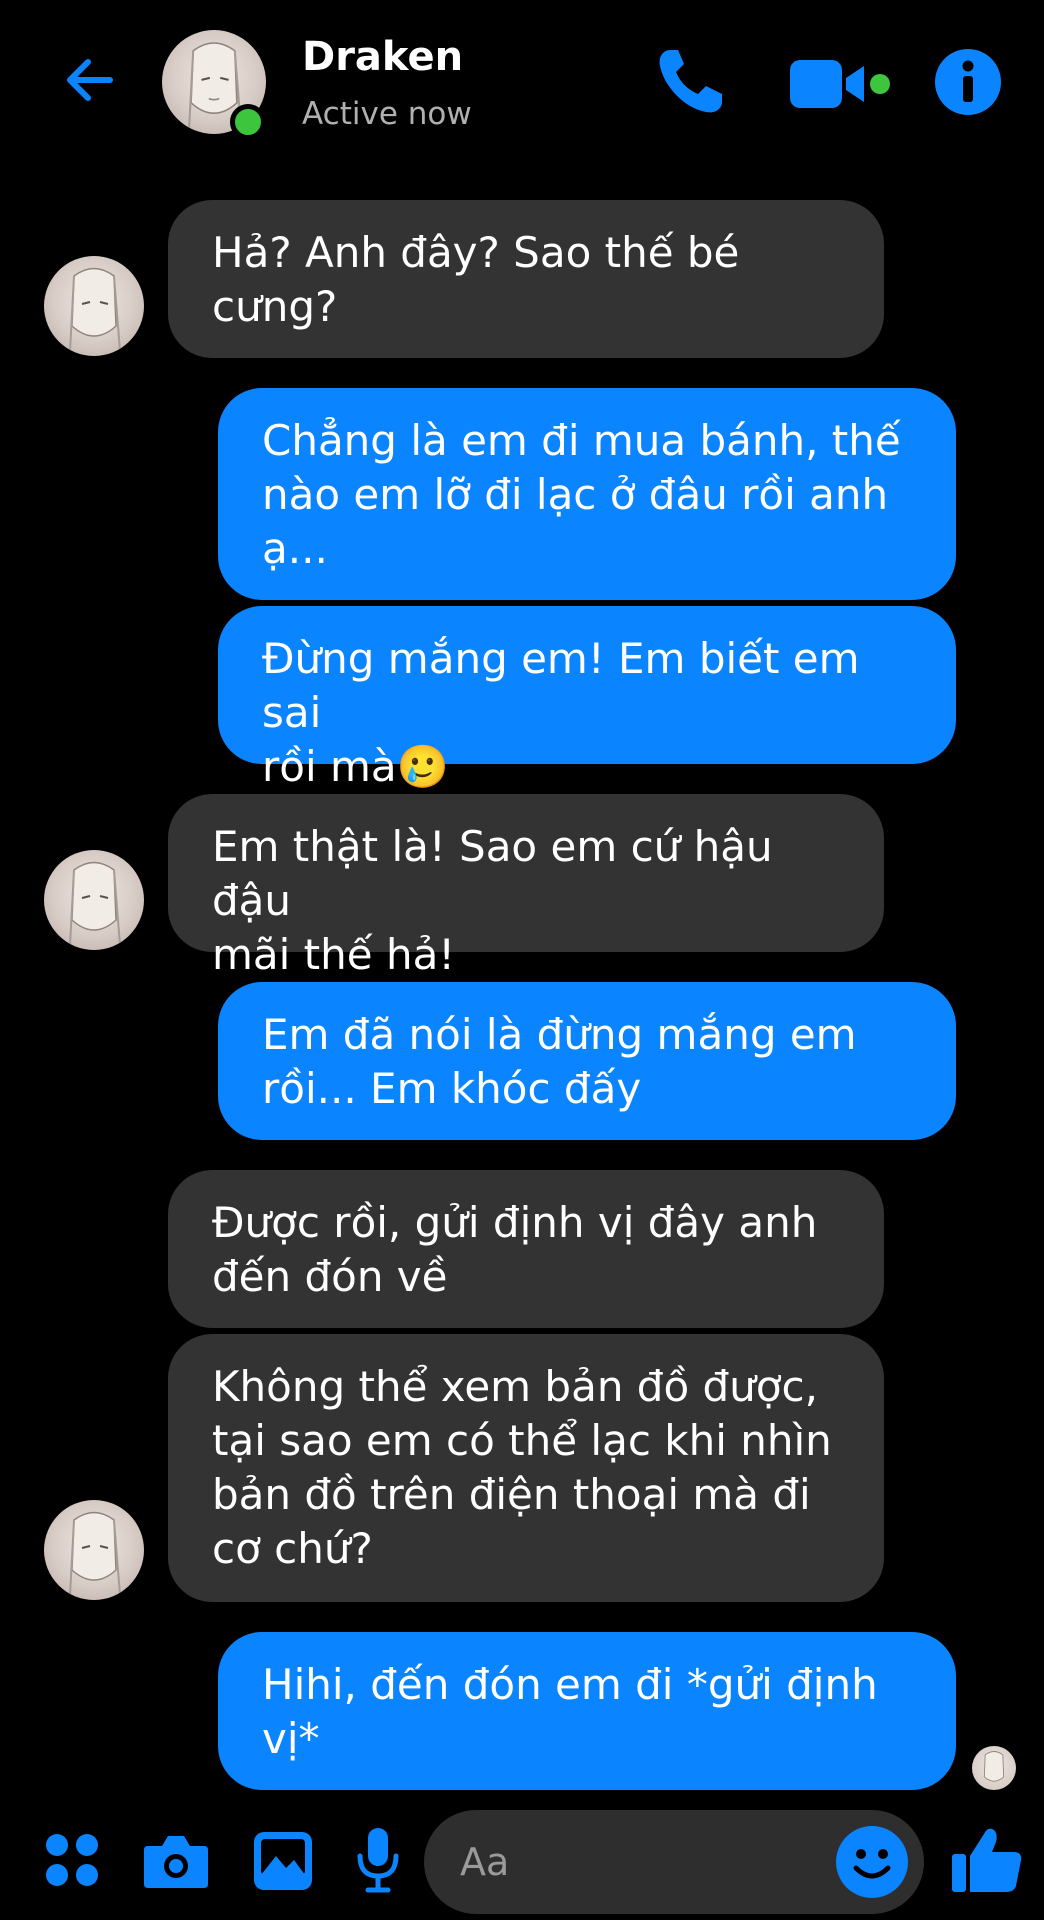 The height and width of the screenshot is (1920, 1044). Describe the element at coordinates (561, 712) in the screenshot. I see `message-text: Đừng mắng em! Em biết em sai rồi mà🥲` at that location.